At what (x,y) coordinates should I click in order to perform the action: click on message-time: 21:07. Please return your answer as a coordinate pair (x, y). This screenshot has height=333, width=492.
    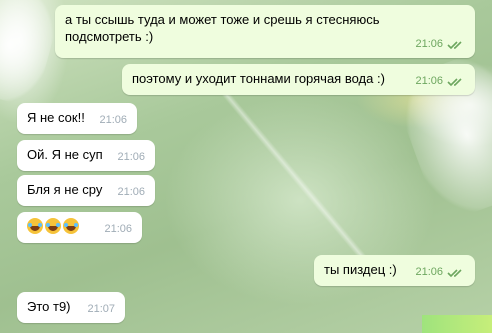
    Looking at the image, I should click on (101, 309).